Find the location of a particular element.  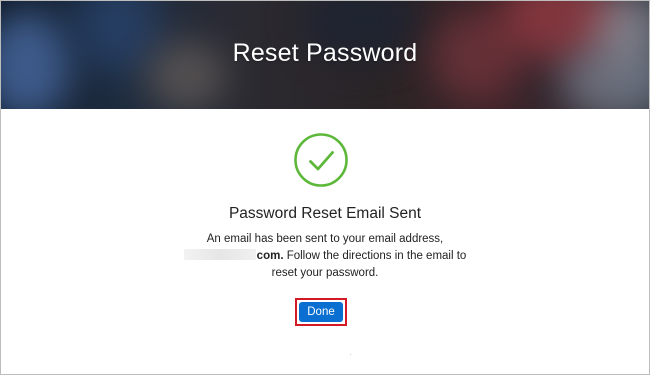

status-heading: Password Reset Email Sent is located at coordinates (325, 213).